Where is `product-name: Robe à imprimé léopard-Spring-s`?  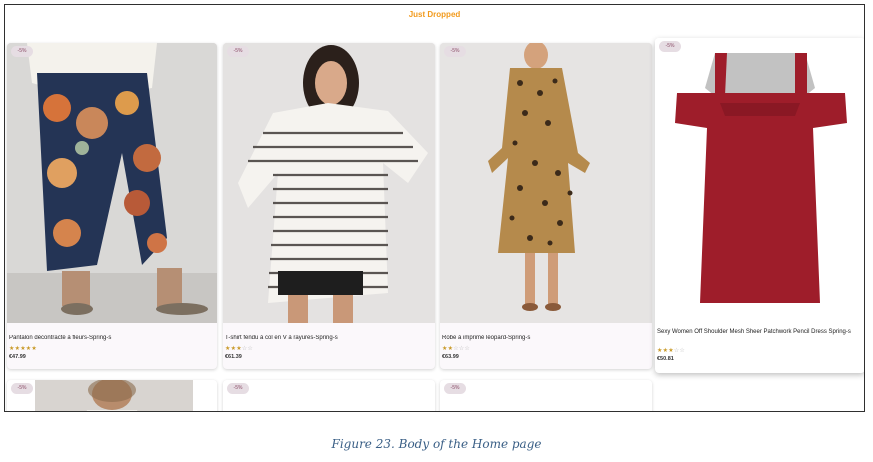
product-name: Robe à imprimé léopard-Spring-s is located at coordinates (545, 338).